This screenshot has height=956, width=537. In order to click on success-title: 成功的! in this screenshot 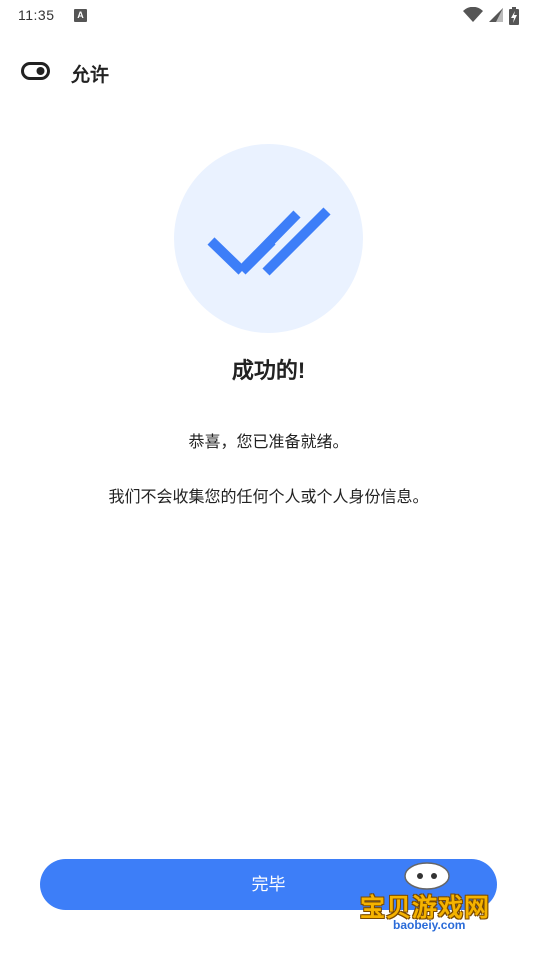, I will do `click(268, 370)`.